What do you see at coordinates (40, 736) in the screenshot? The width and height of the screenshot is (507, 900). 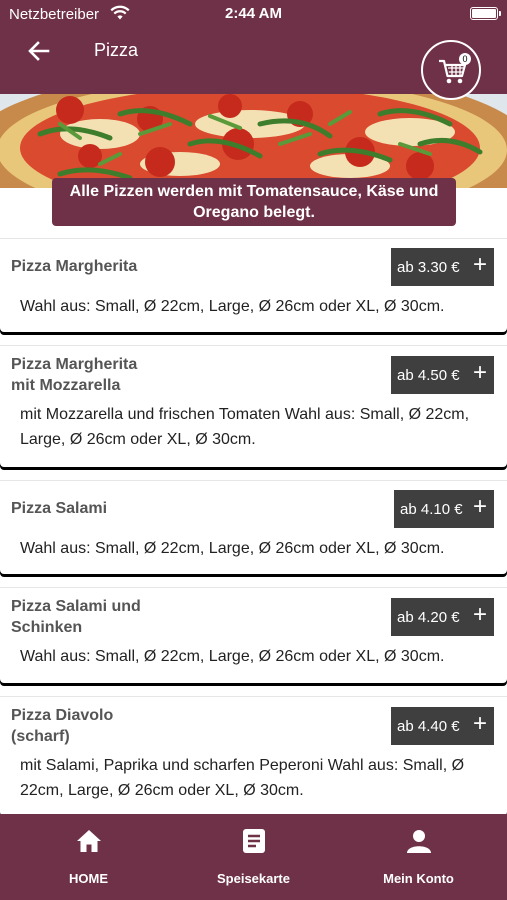 I see `item-name-line: (scharf)` at bounding box center [40, 736].